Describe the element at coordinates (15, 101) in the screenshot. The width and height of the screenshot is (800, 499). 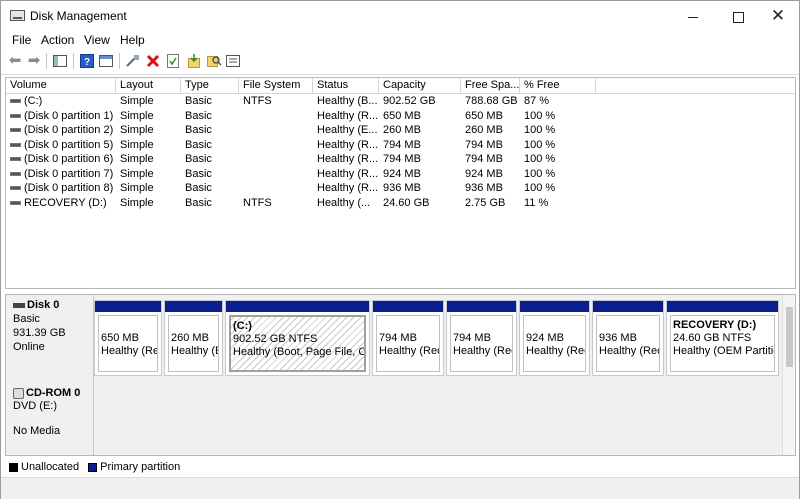
I see `volume-icon` at that location.